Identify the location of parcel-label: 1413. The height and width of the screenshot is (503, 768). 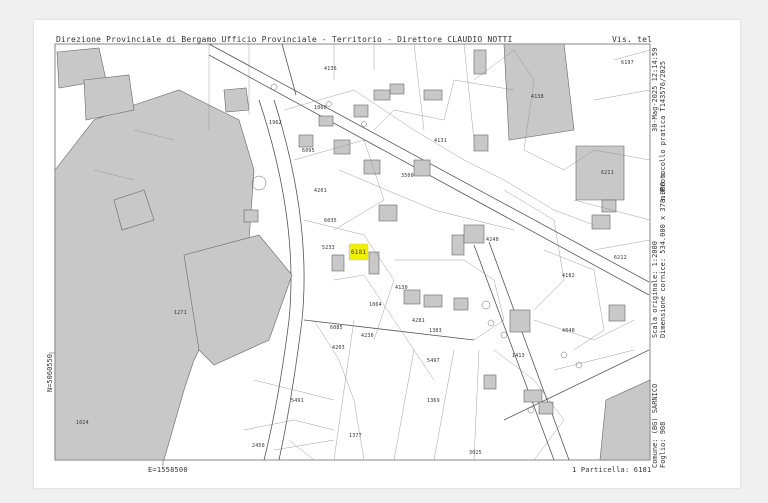
(518, 356).